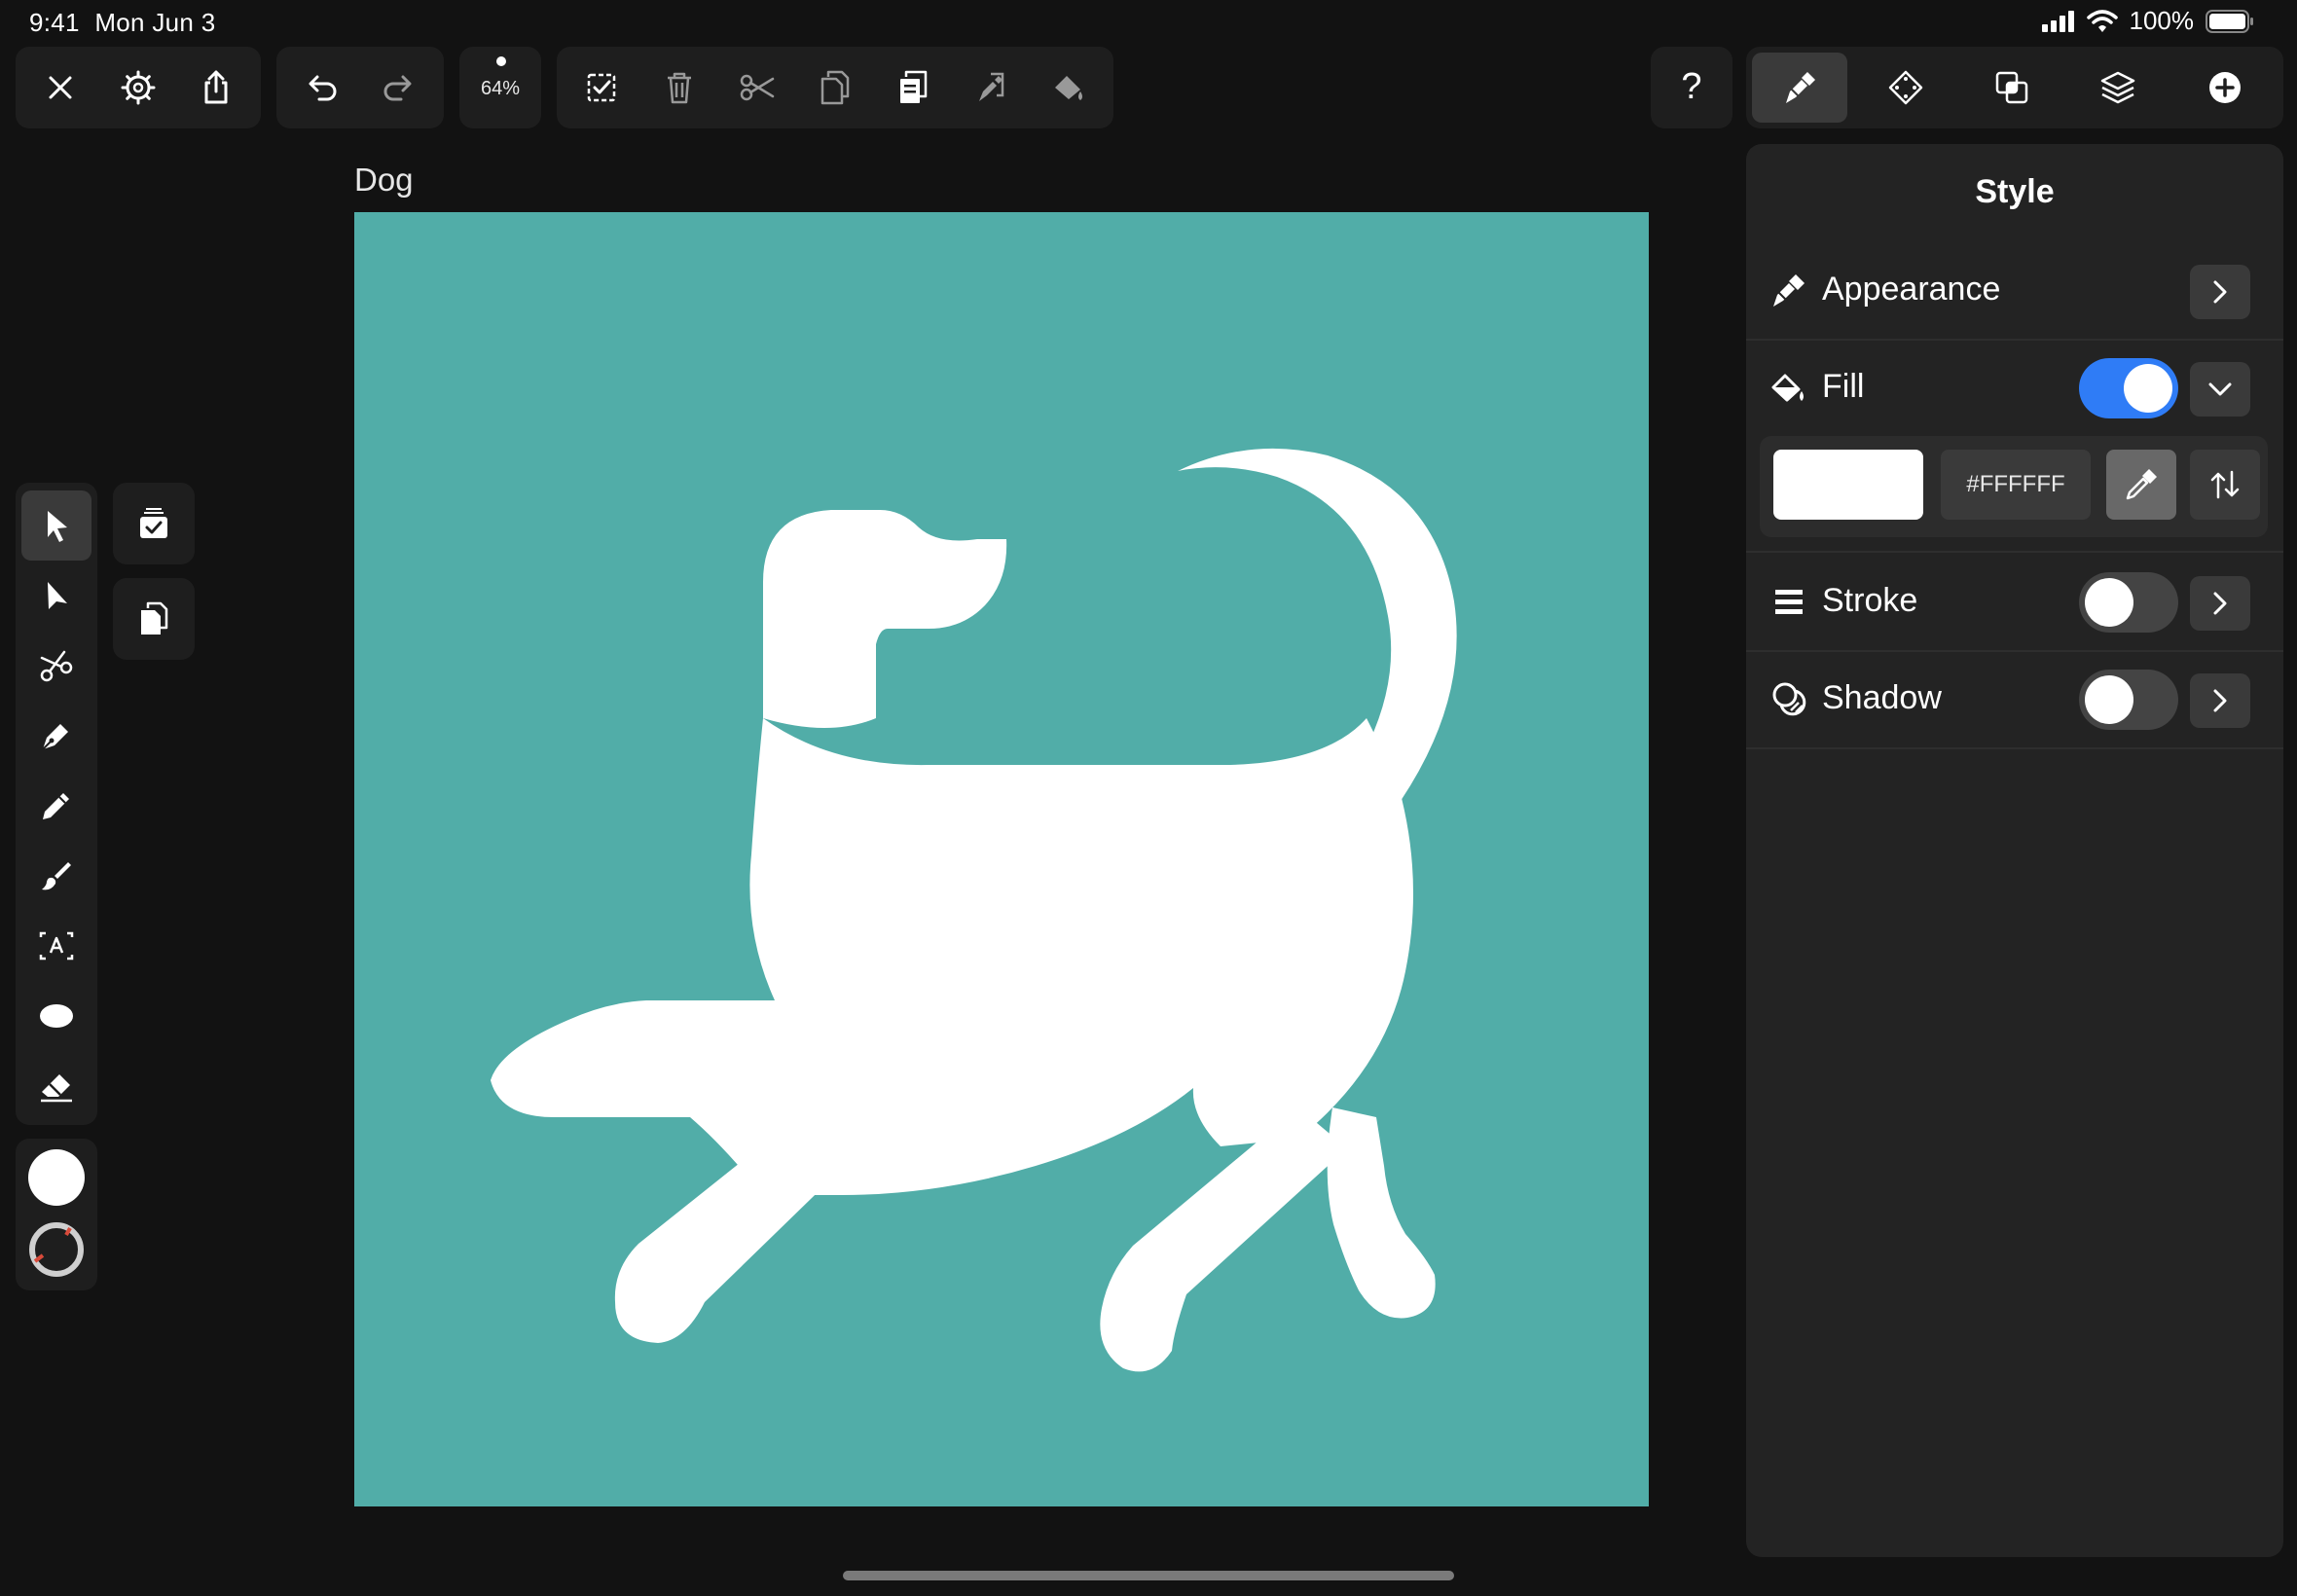 This screenshot has height=1596, width=2297. I want to click on eyedropper-button, so click(2141, 485).